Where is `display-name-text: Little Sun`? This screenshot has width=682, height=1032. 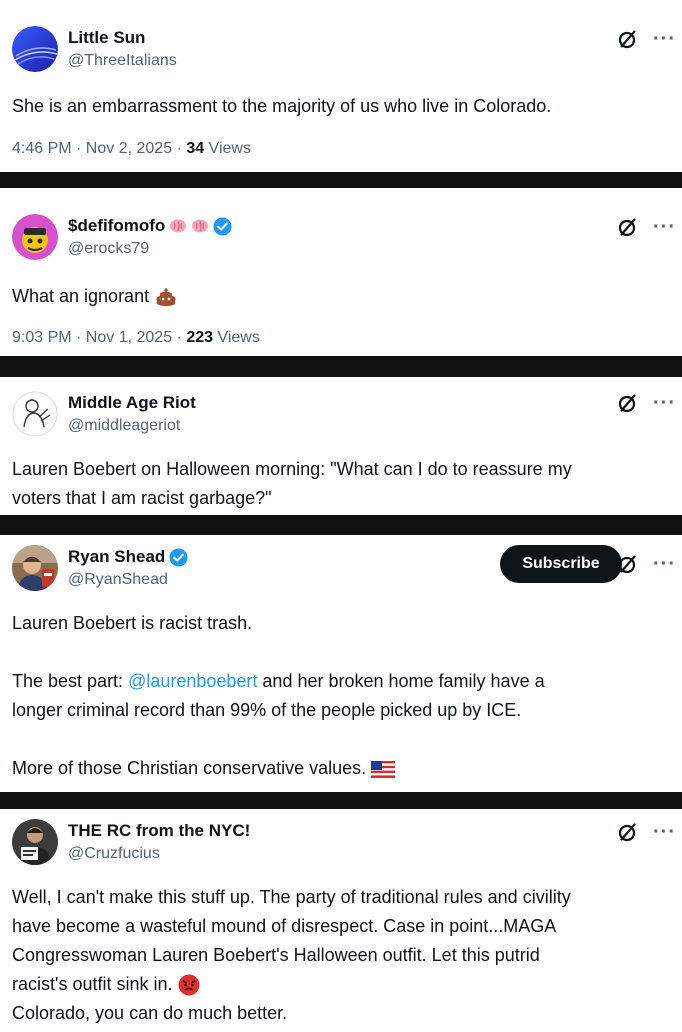
display-name-text: Little Sun is located at coordinates (106, 38).